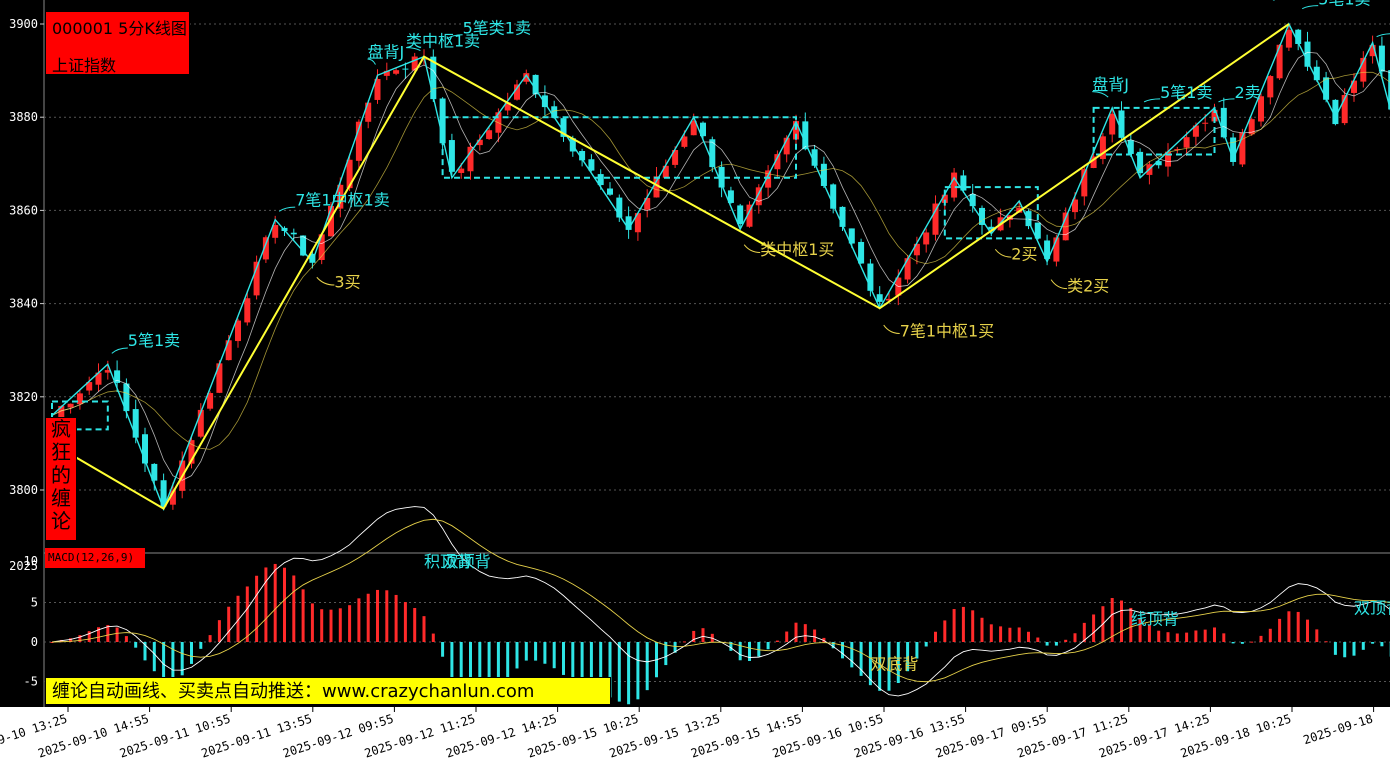  I want to click on brand-char: 狂, so click(61, 452).